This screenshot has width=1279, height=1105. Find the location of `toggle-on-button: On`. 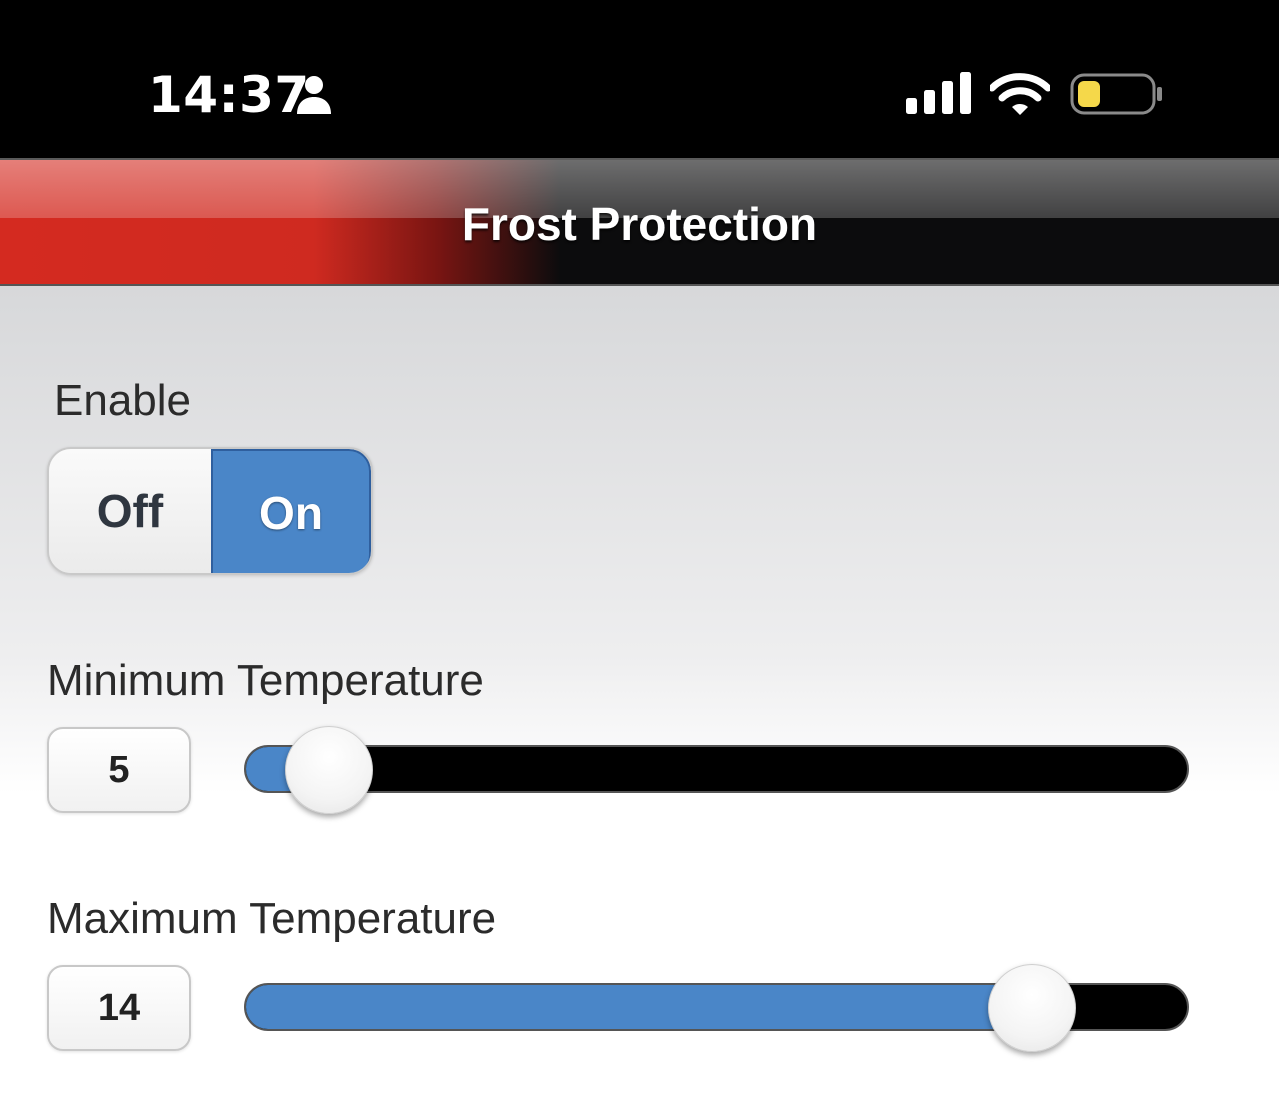

toggle-on-button: On is located at coordinates (292, 511).